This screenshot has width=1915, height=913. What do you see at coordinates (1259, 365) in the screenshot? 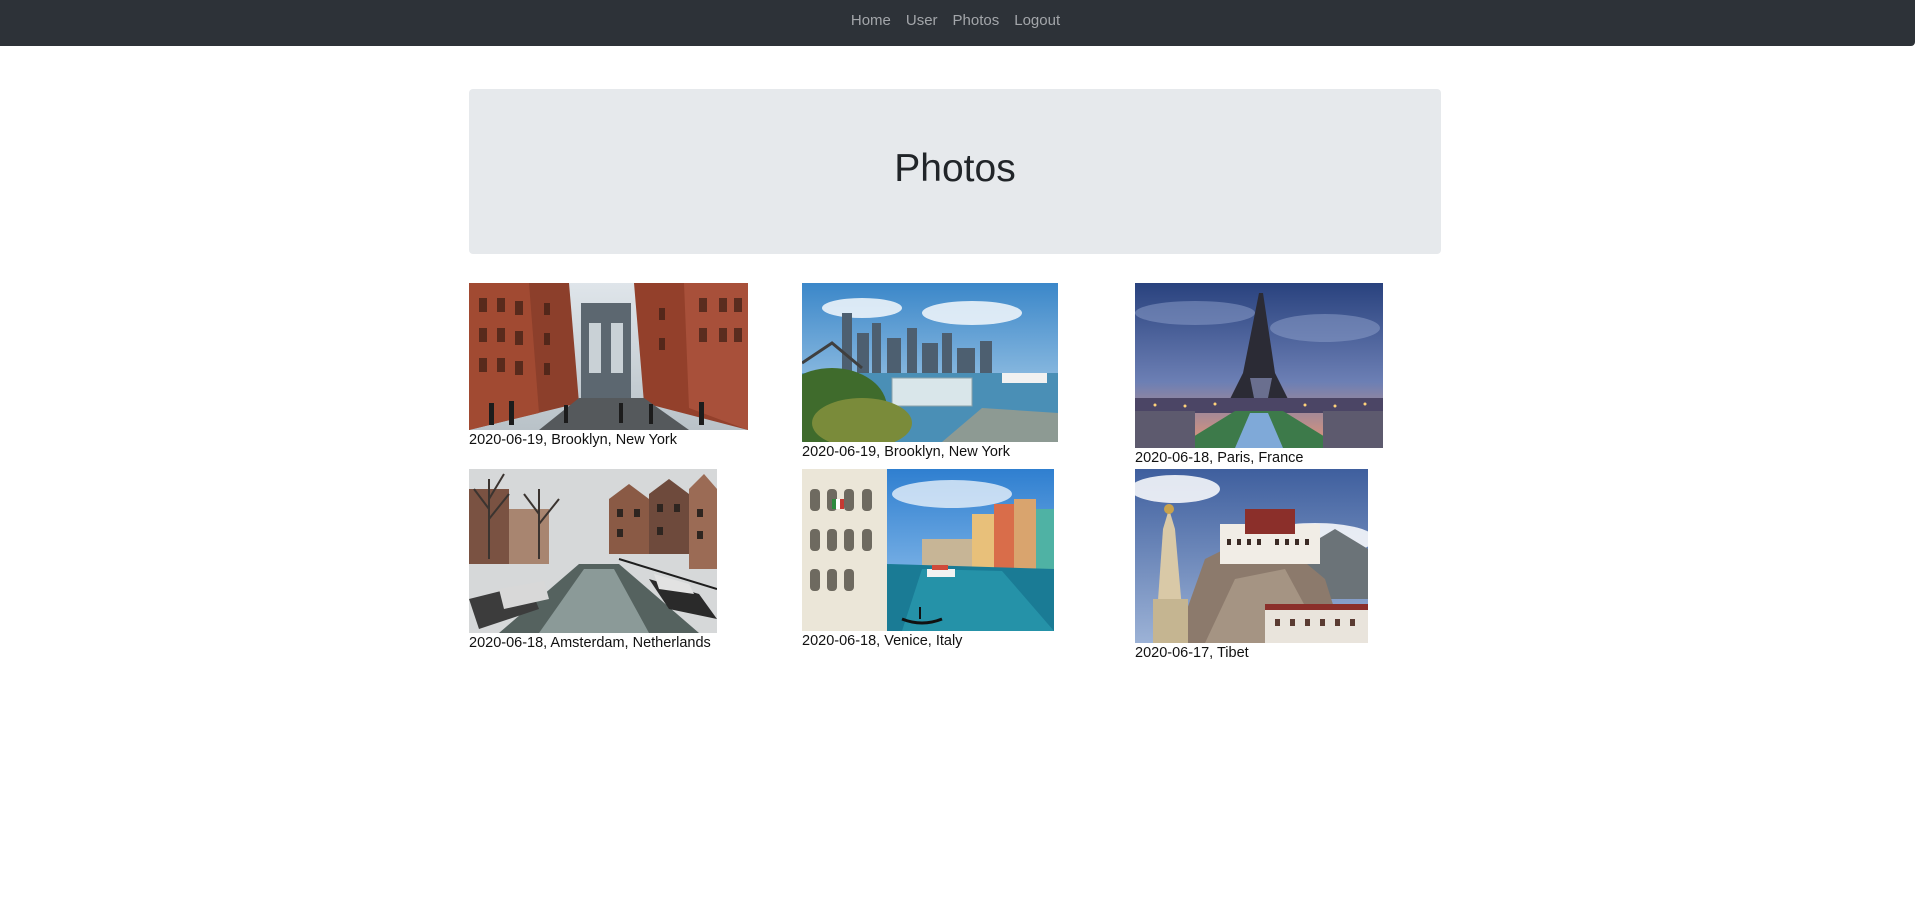
I see `photo-paris` at bounding box center [1259, 365].